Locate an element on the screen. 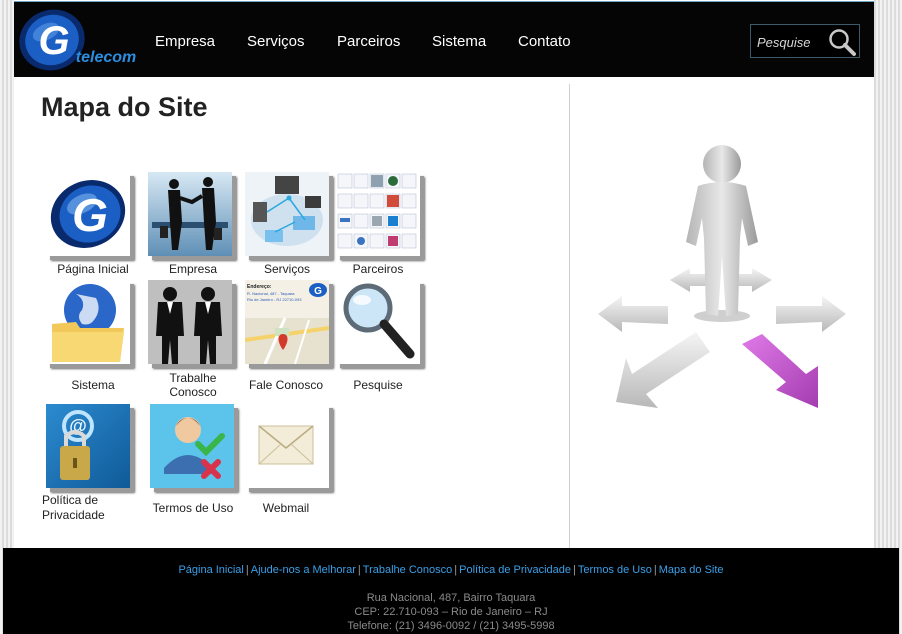 The height and width of the screenshot is (634, 902). footer-link-politica: Política de Privacidade is located at coordinates (515, 570).